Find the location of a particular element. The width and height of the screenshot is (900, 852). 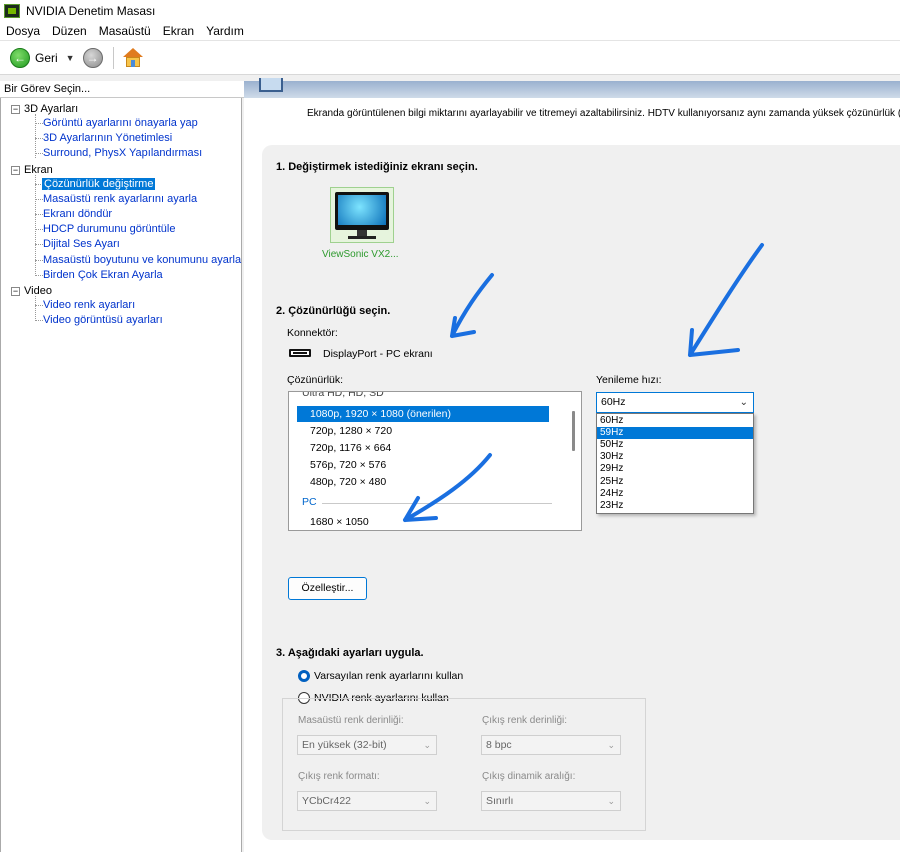

resolution-label: Çözünürlük: is located at coordinates (315, 380).